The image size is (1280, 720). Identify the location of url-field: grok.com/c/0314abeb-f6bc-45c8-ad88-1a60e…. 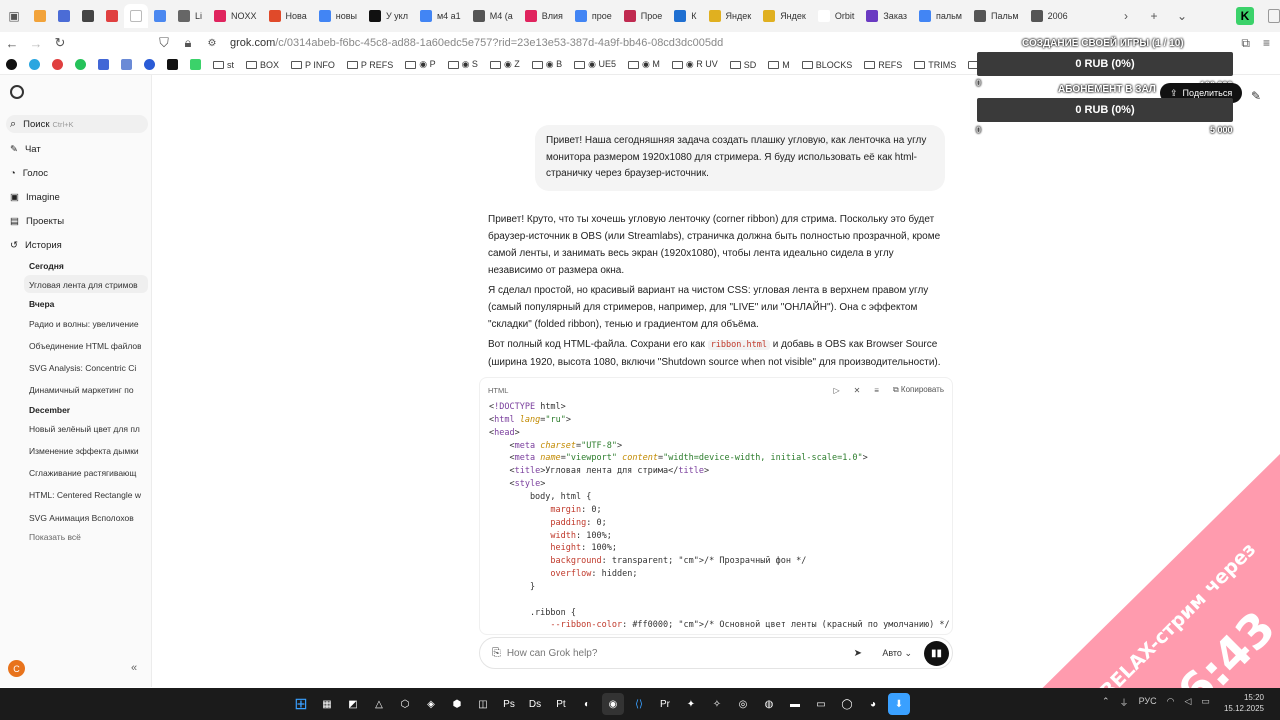
(476, 43).